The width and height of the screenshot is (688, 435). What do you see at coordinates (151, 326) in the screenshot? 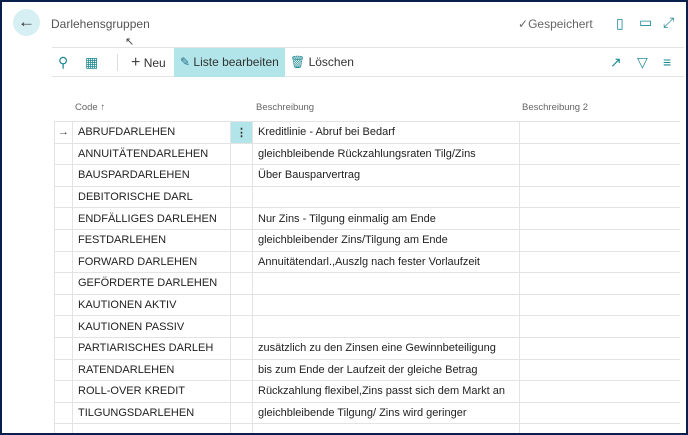
I see `cell-code: KAUTIONEN PASSIV` at bounding box center [151, 326].